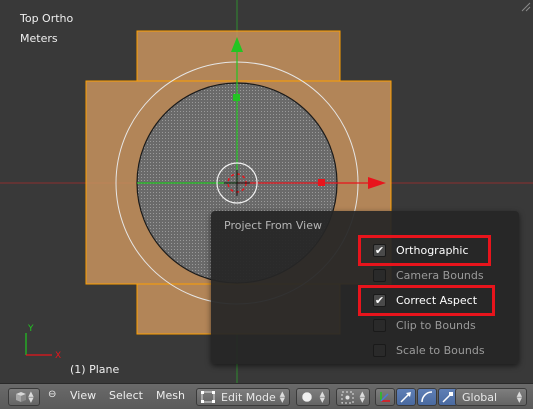 The width and height of the screenshot is (533, 409). I want to click on translate-manipulator-button, so click(406, 397).